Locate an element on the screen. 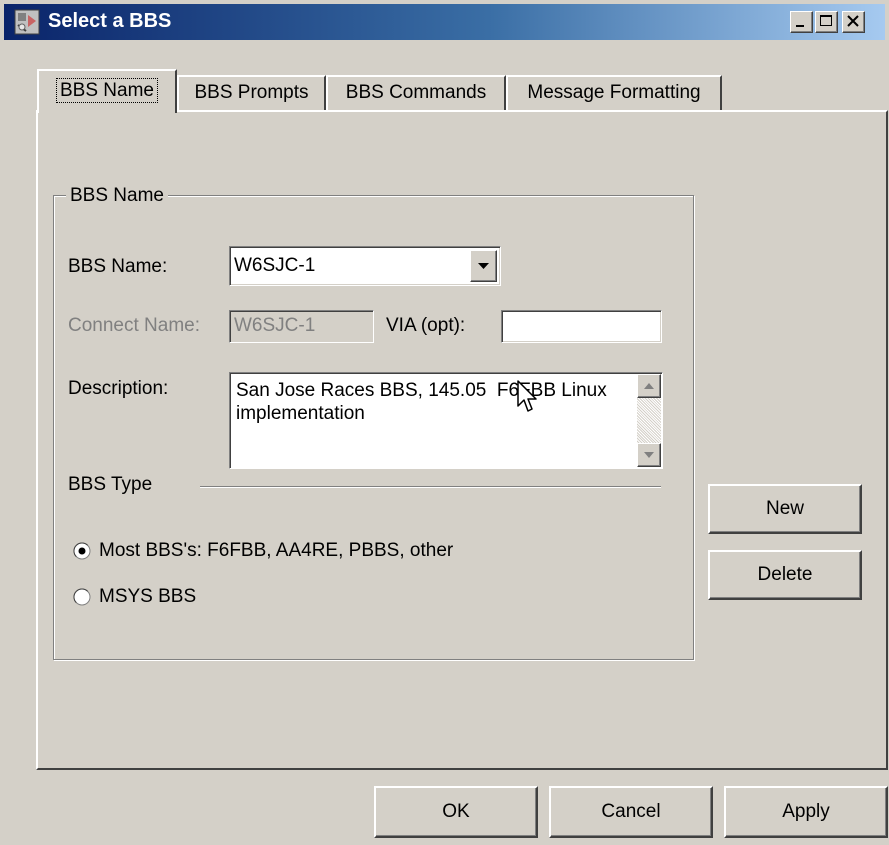  scroll-down-button is located at coordinates (649, 455).